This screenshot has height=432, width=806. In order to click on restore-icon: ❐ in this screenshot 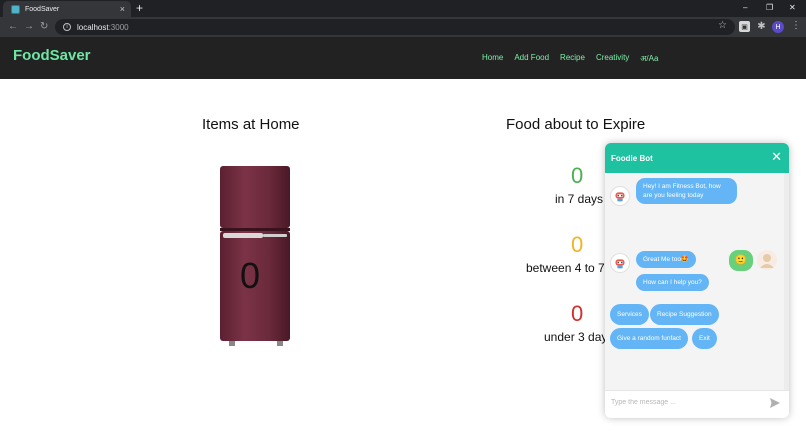, I will do `click(769, 8)`.